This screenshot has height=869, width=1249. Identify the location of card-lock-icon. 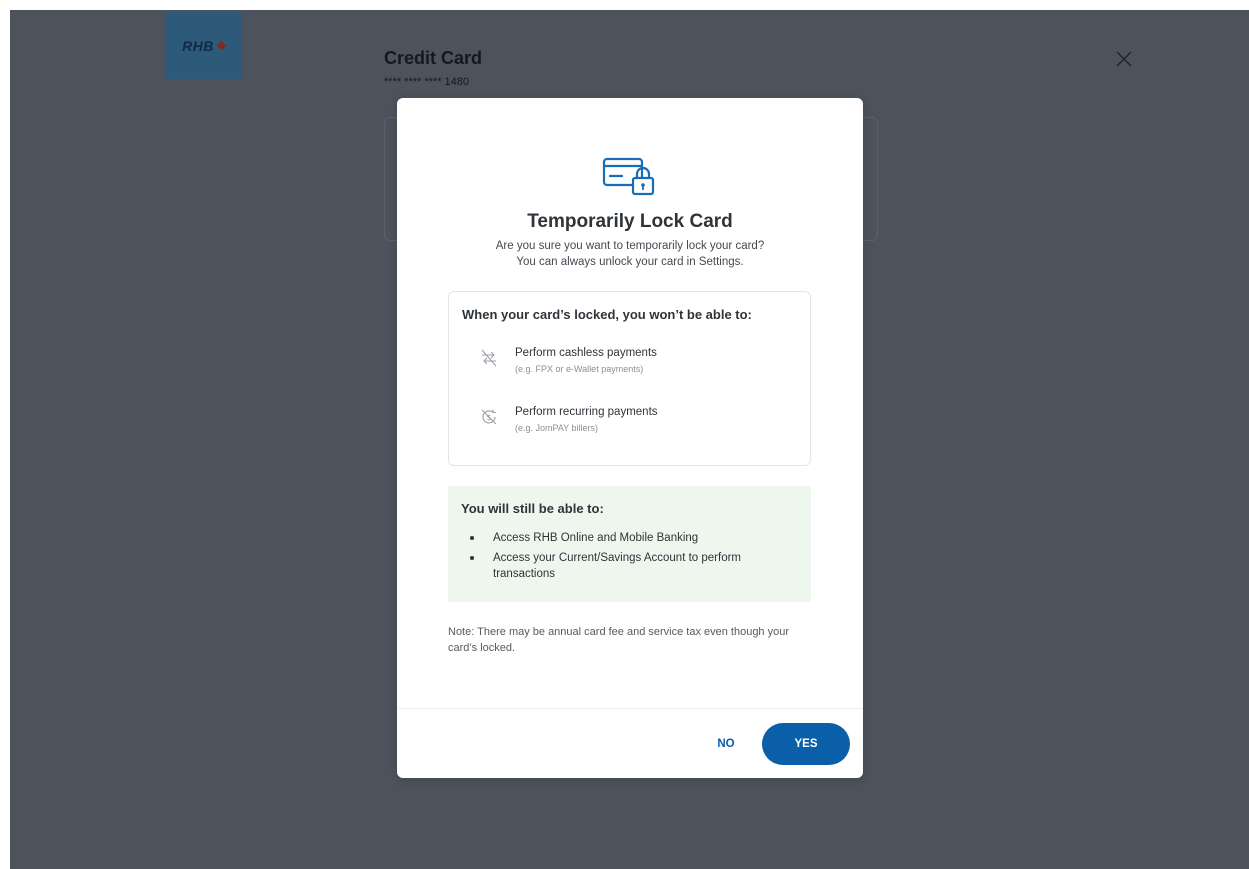
(628, 176).